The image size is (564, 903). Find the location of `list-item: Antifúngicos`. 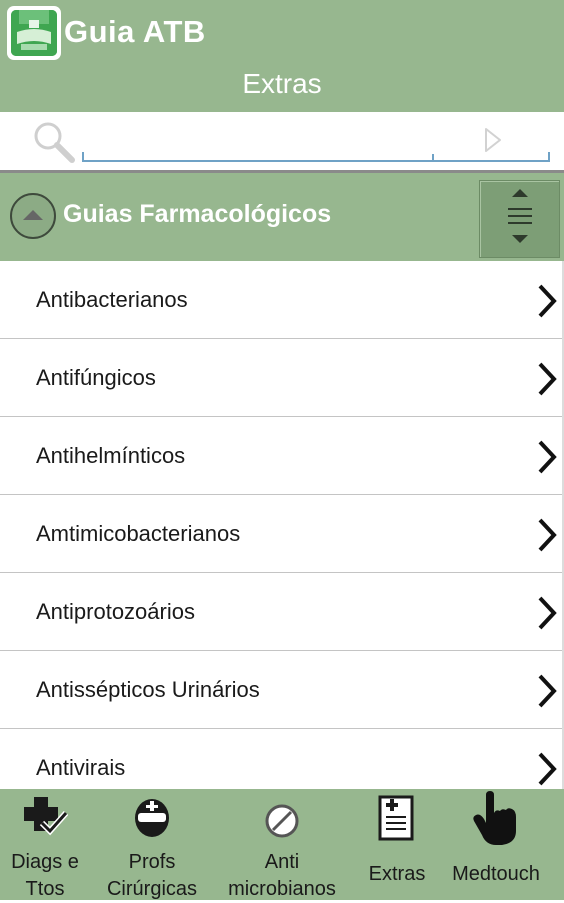

list-item: Antifúngicos is located at coordinates (282, 378).